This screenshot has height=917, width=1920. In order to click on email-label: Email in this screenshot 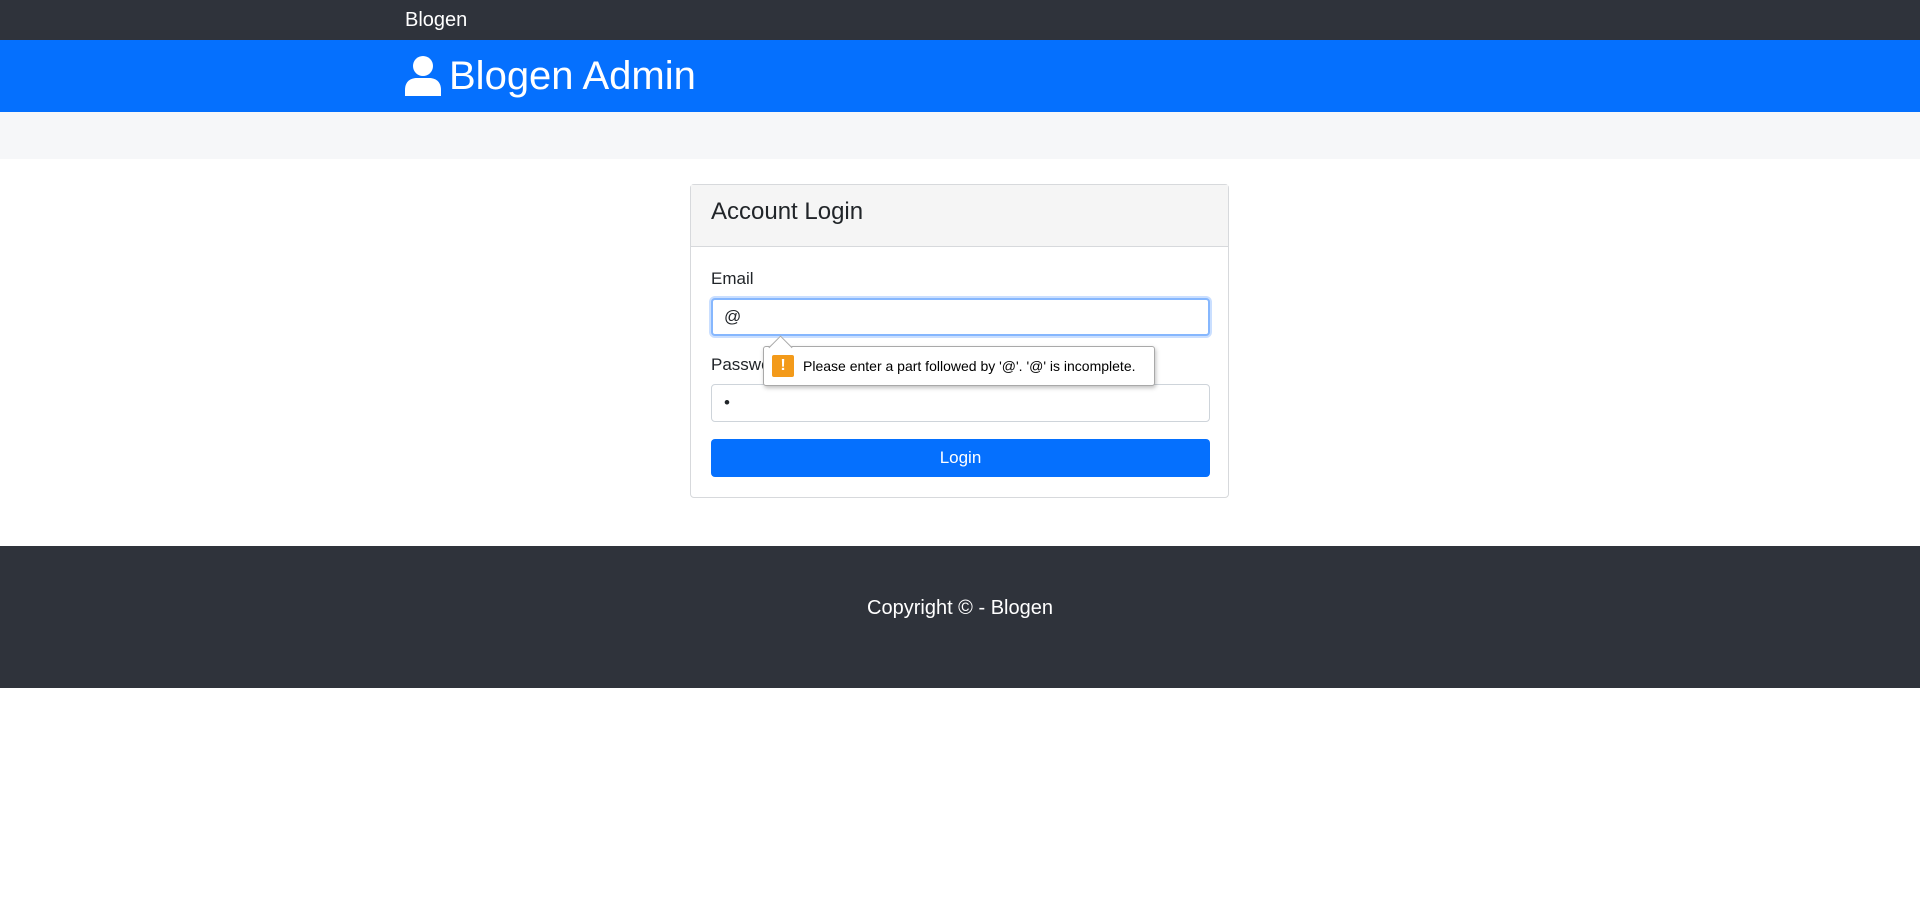, I will do `click(732, 278)`.